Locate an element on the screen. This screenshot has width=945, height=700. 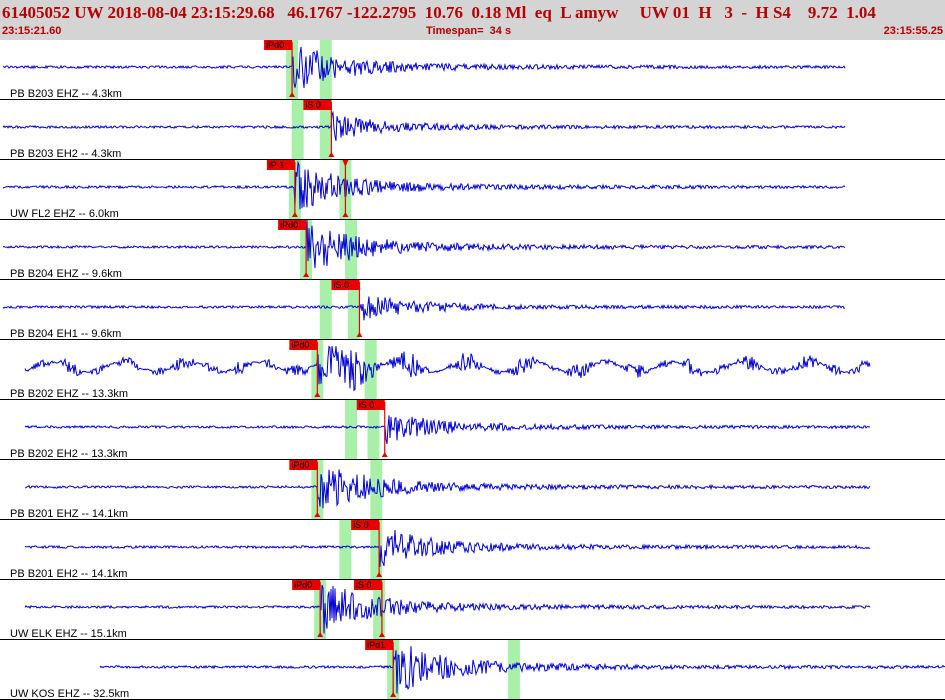
station-label: PB B202 EHZ -- 13.3km is located at coordinates (69, 394).